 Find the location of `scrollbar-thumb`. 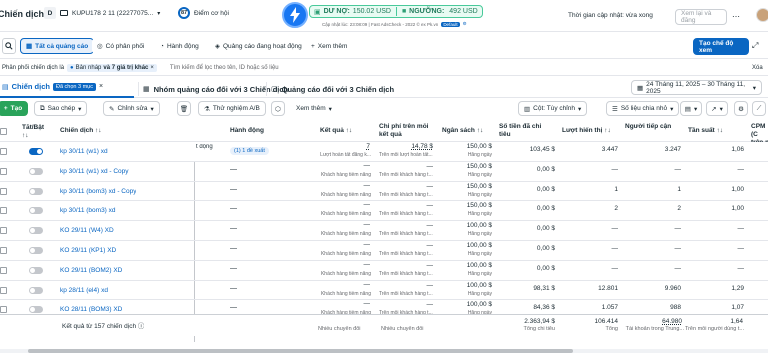

scrollbar-thumb is located at coordinates (300, 351).